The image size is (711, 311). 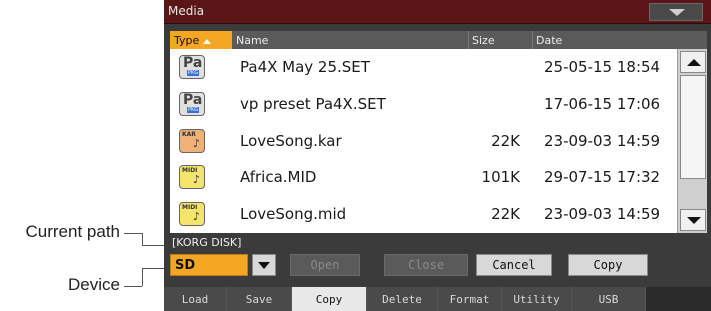 I want to click on close-button: Close, so click(x=426, y=265).